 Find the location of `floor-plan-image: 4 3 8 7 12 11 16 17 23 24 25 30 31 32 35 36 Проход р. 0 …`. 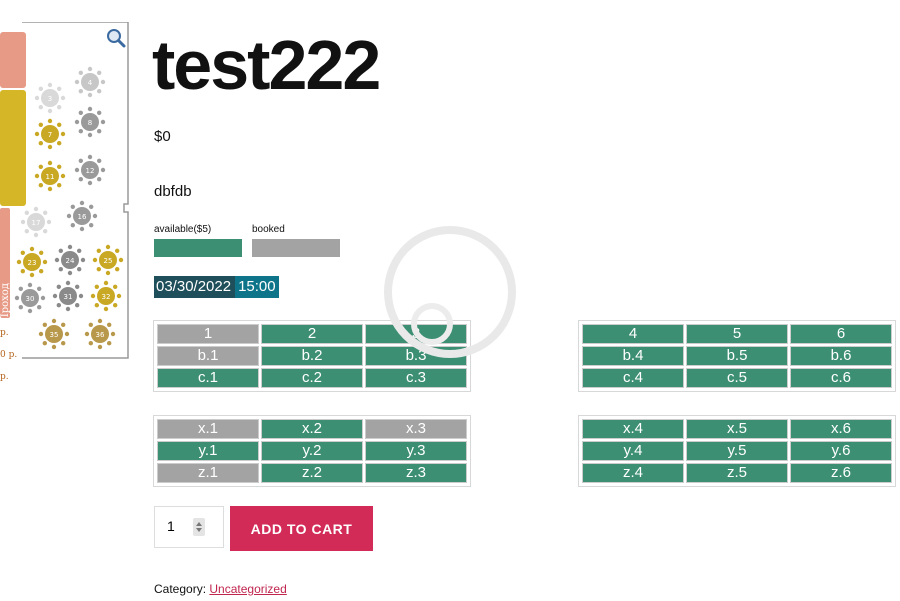

floor-plan-image: 4 3 8 7 12 11 16 17 23 24 25 30 31 32 35 36 Проход р. 0 … is located at coordinates (66, 202).